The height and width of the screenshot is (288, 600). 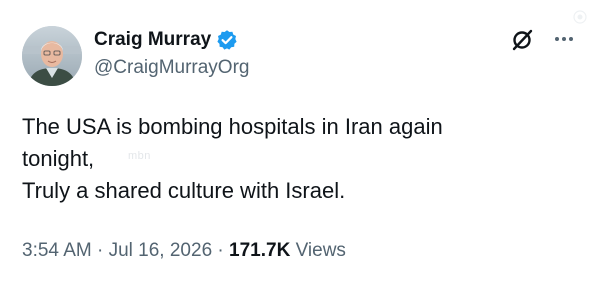 I want to click on tweet-meta: 3:54 AM · Jul 16, 2026 · 171.7K Views, so click(x=184, y=251).